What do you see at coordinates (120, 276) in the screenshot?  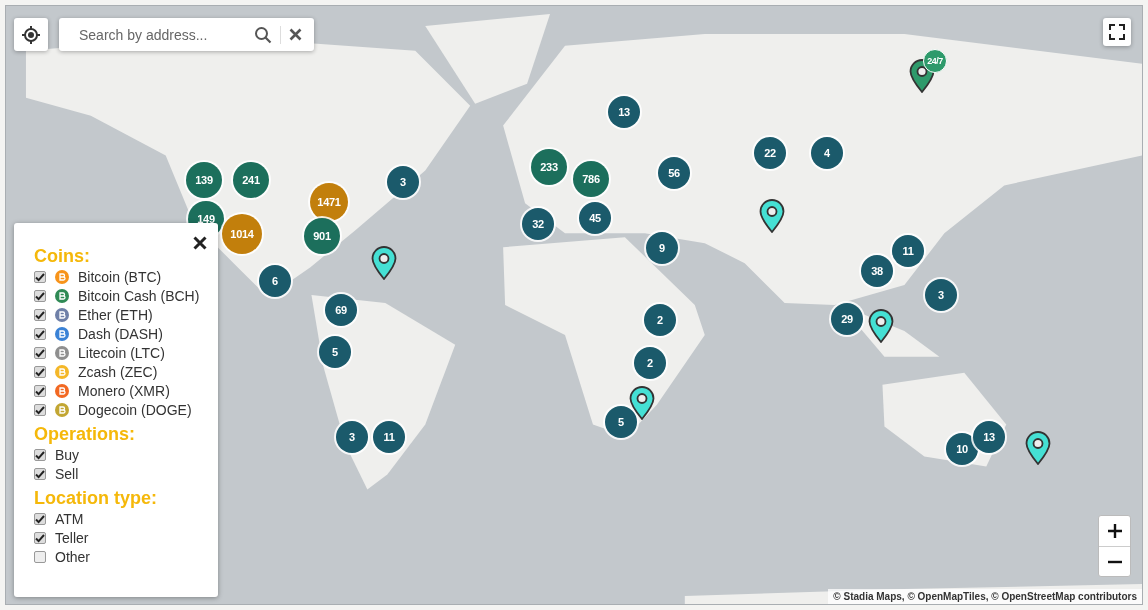 I see `filter-label: Bitcoin (BTC)` at bounding box center [120, 276].